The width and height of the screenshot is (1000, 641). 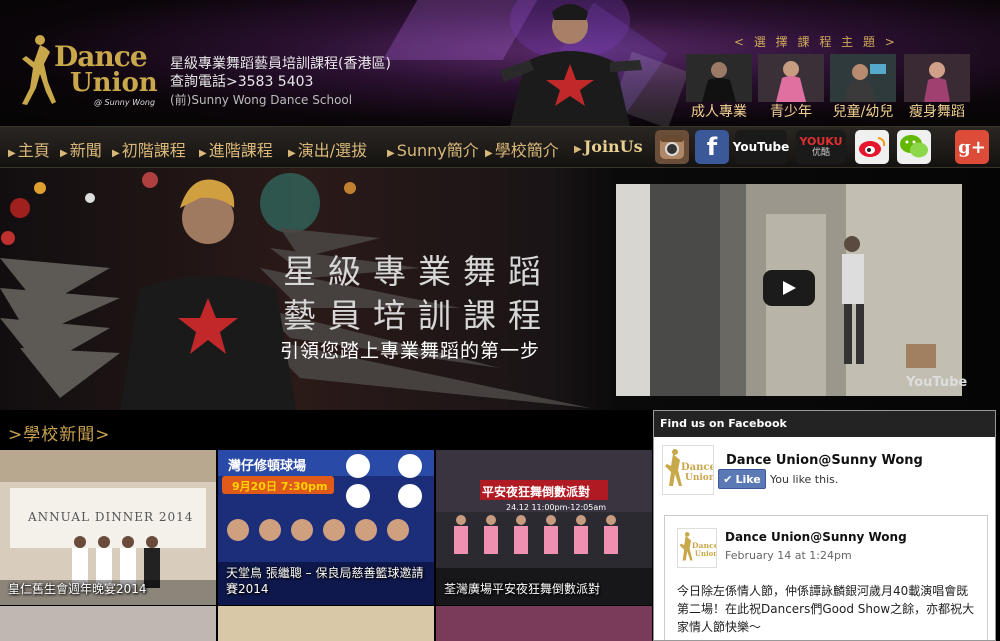 I want to click on theme-adult: 成人專業, so click(x=719, y=87).